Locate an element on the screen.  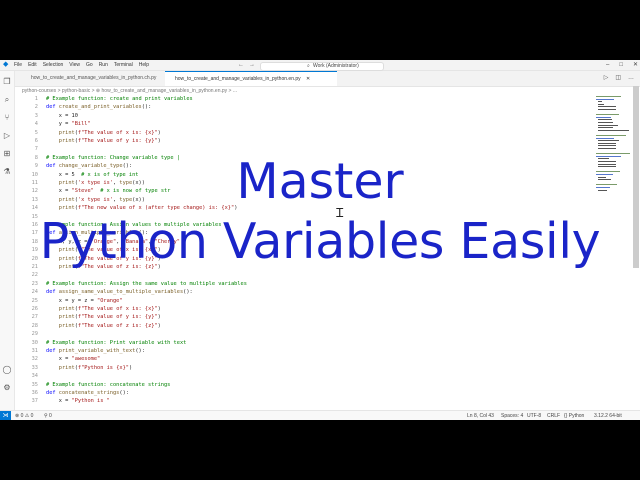
menu-bar: File Edit Selection View Go Run Terminal Help is located at coordinates (81, 65).